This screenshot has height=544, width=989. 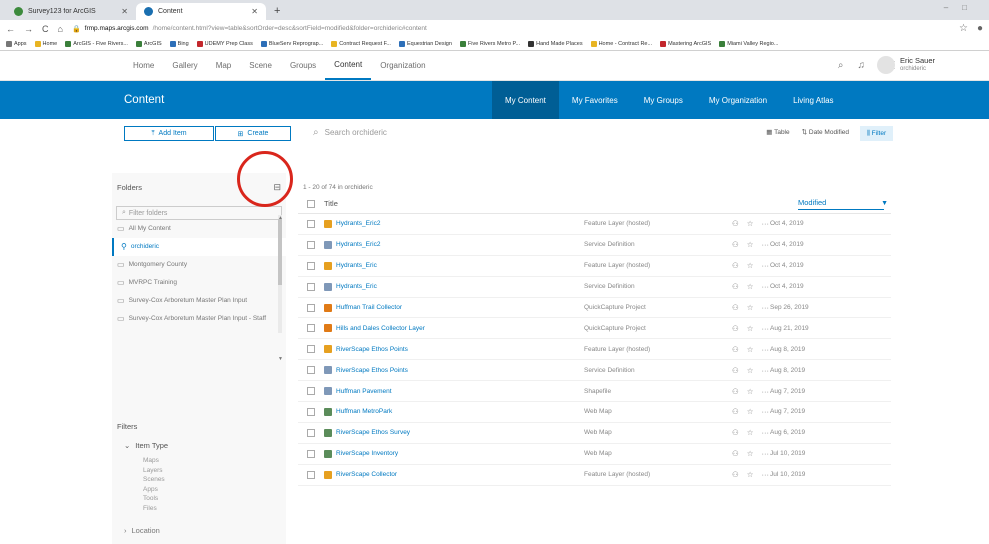 I want to click on column-title: Title, so click(x=331, y=203).